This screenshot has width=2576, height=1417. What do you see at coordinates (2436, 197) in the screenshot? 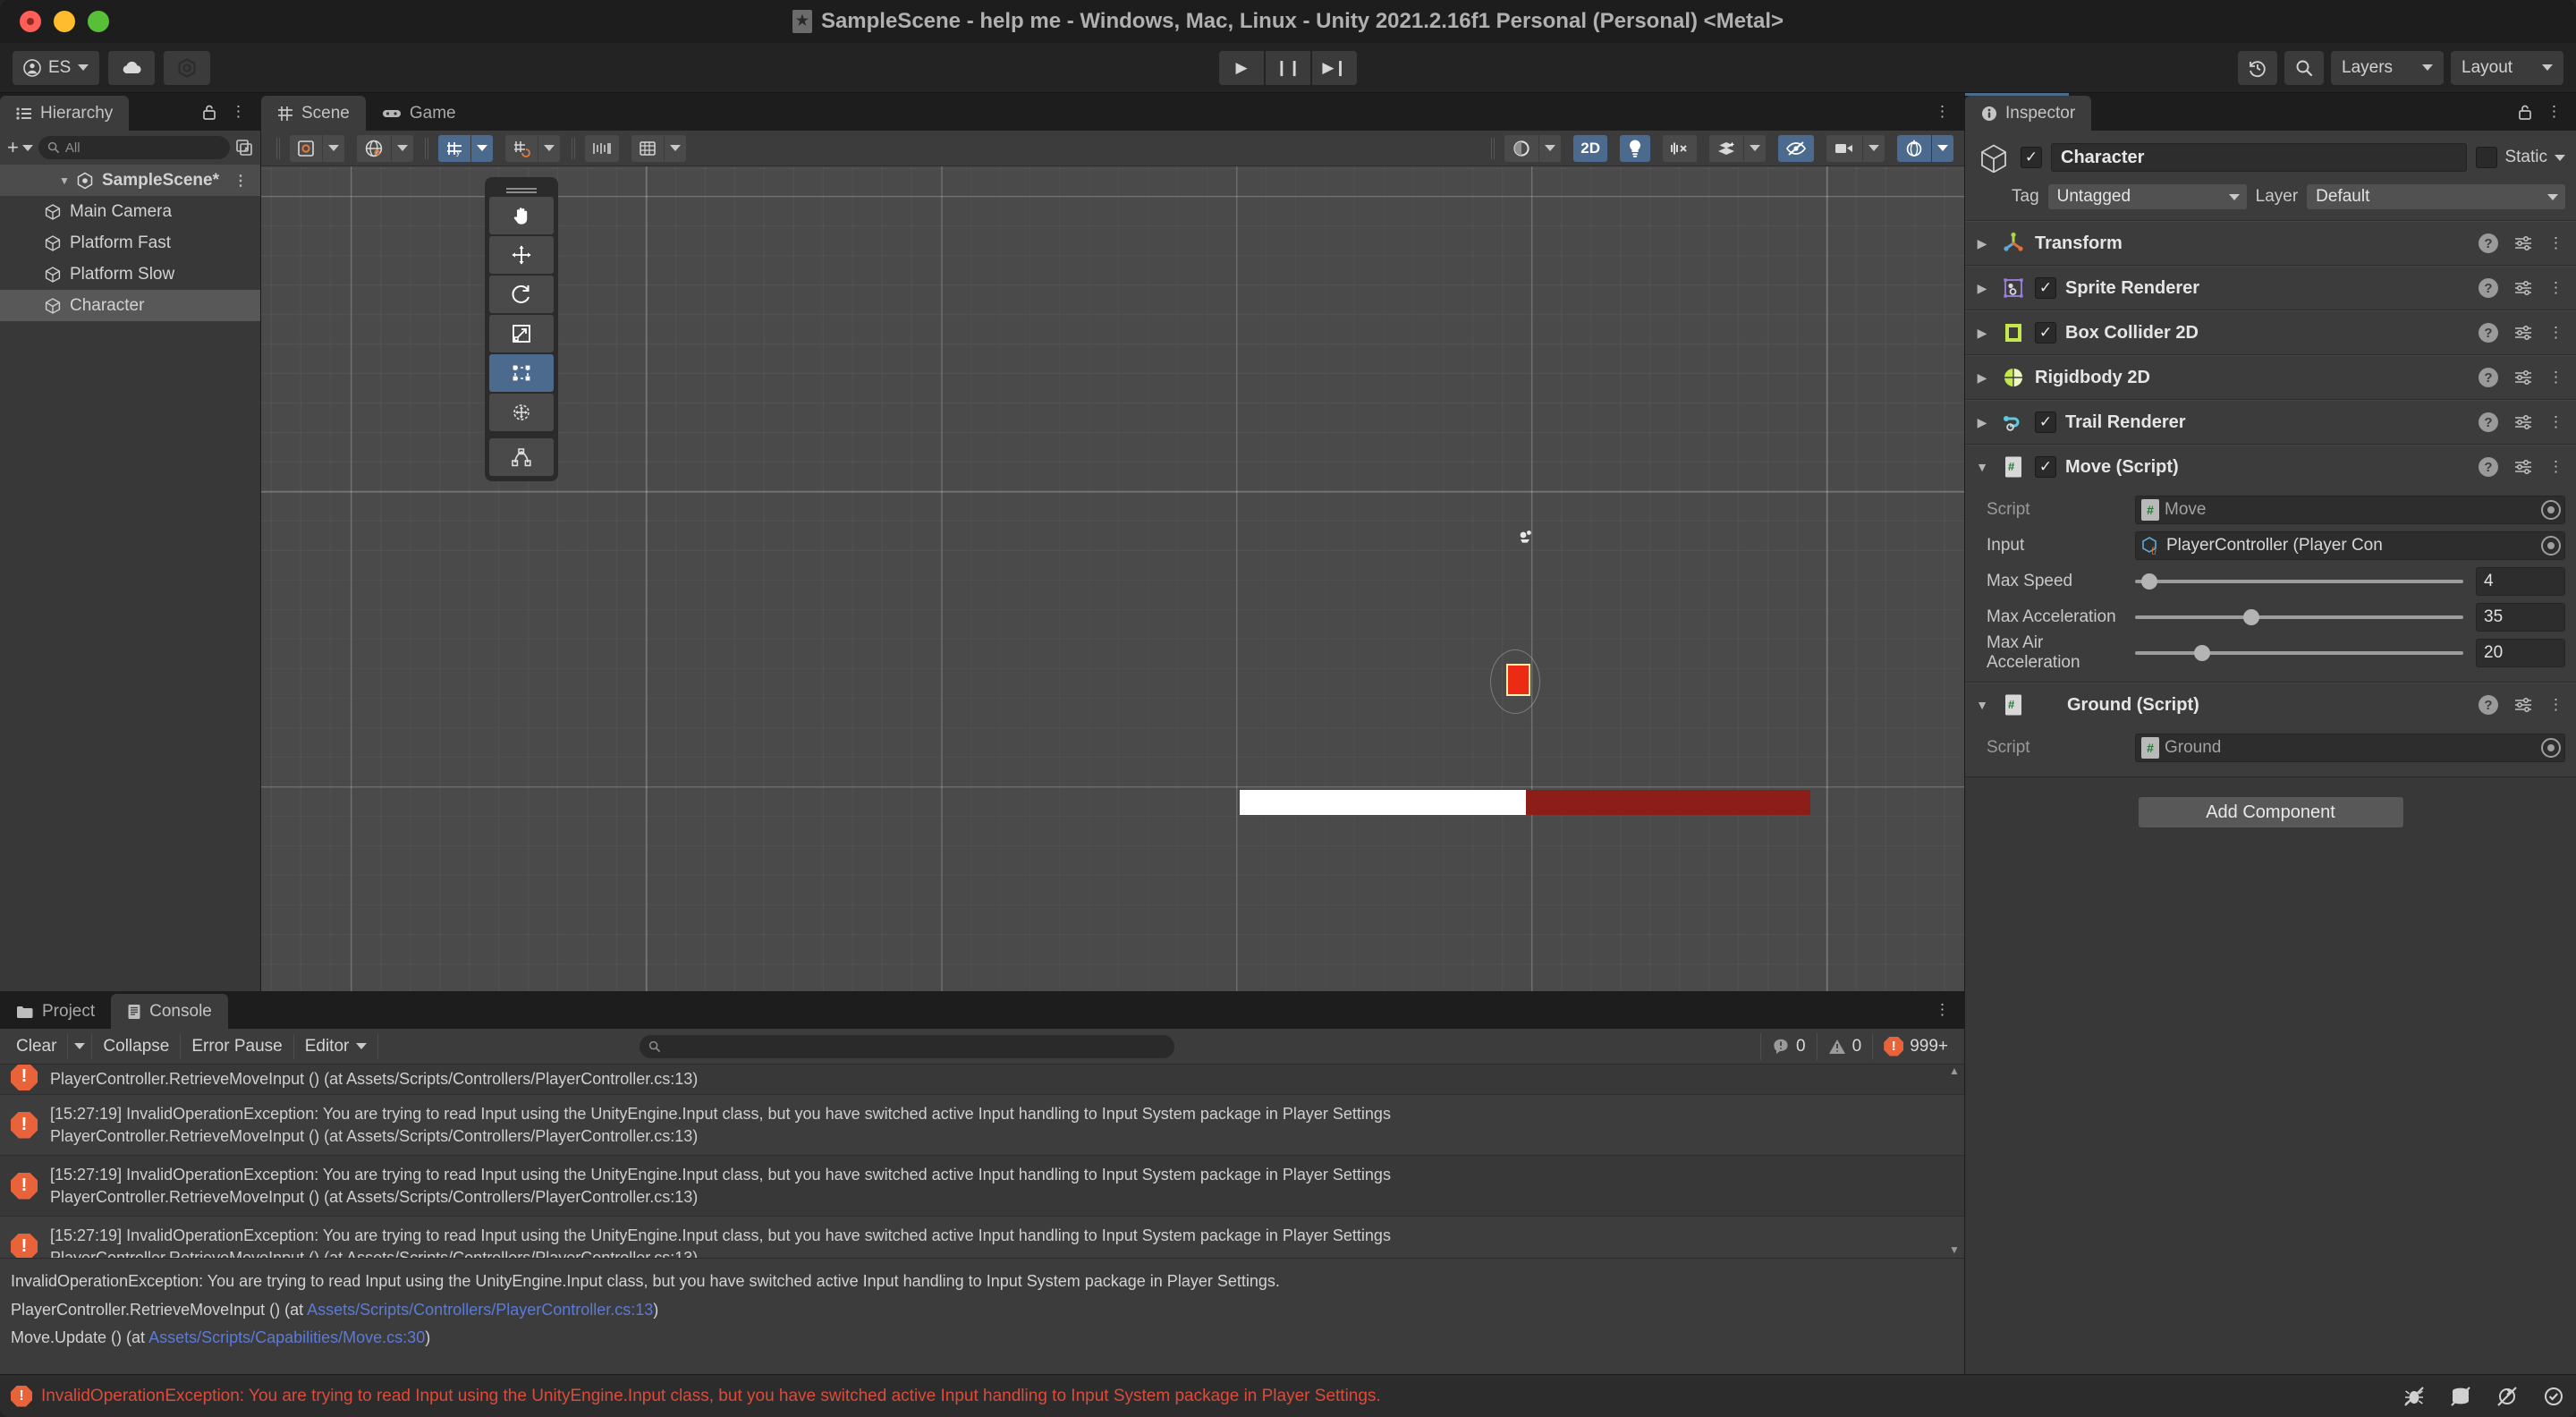
I see `layer-dropdown: Default` at bounding box center [2436, 197].